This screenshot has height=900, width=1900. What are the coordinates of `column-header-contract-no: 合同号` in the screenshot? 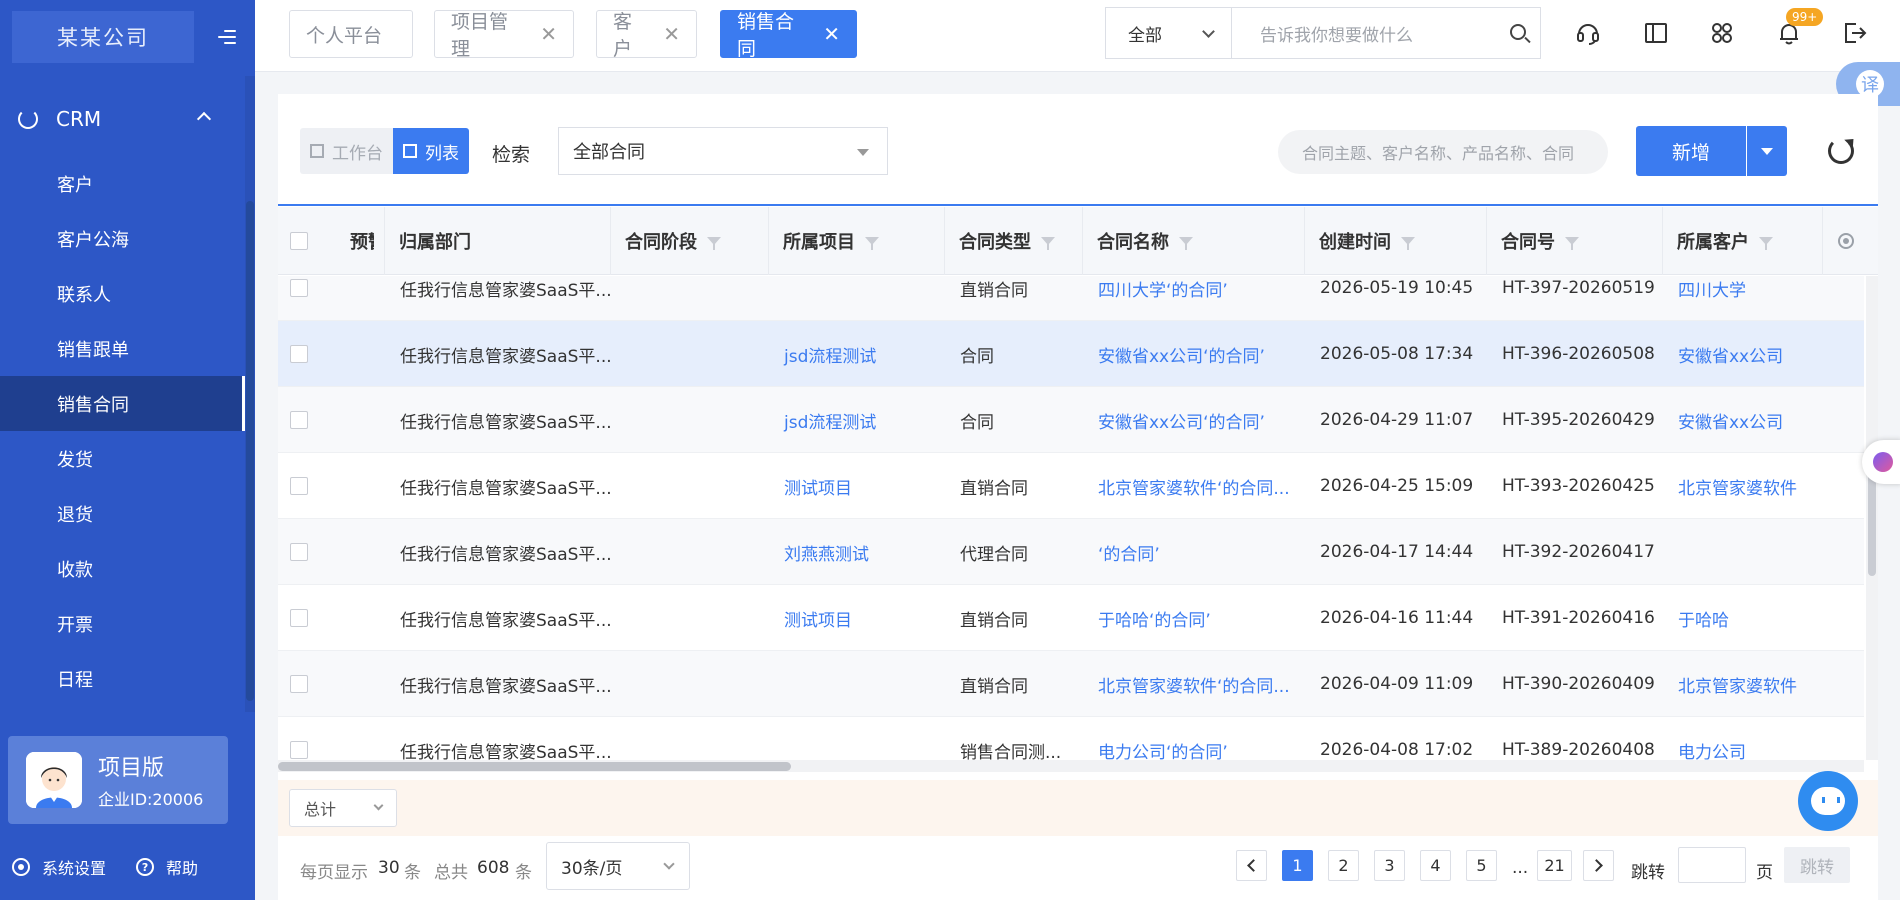 It's located at (1574, 241).